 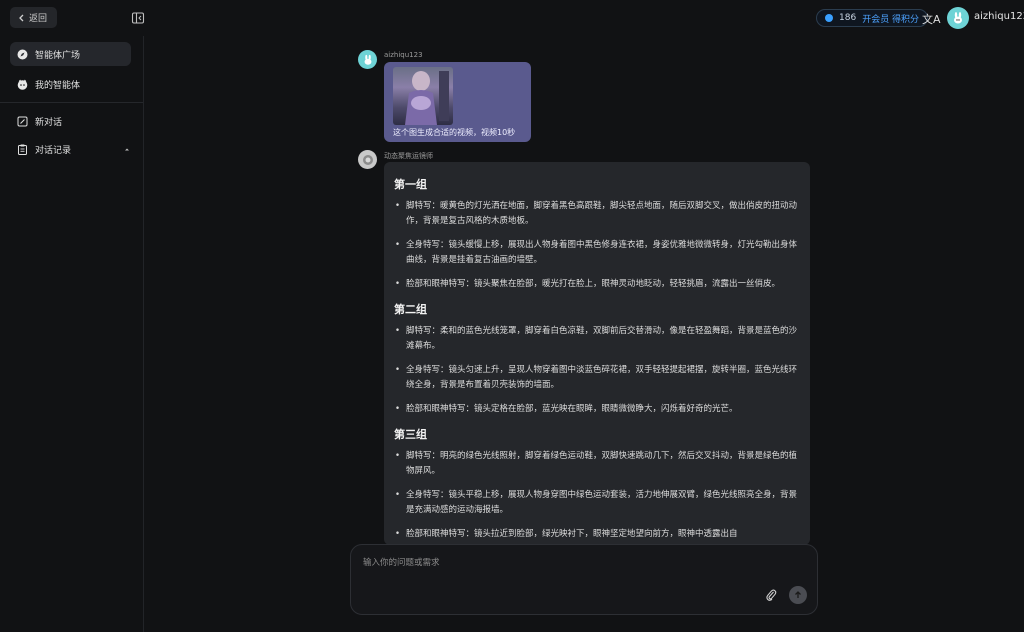 I want to click on user-message-text: 这个图生成合适的视频，视频10秒, so click(x=454, y=132).